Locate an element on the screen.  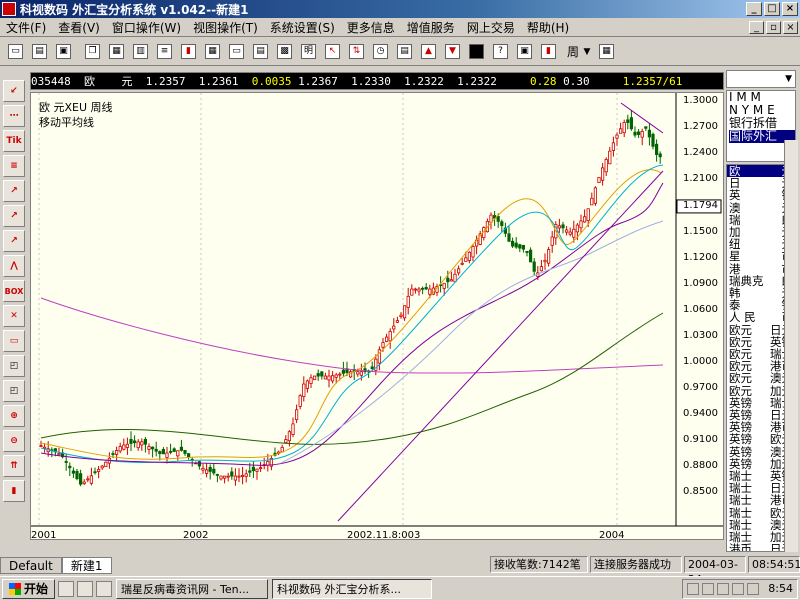
help-icon: ? is located at coordinates (500, 51).